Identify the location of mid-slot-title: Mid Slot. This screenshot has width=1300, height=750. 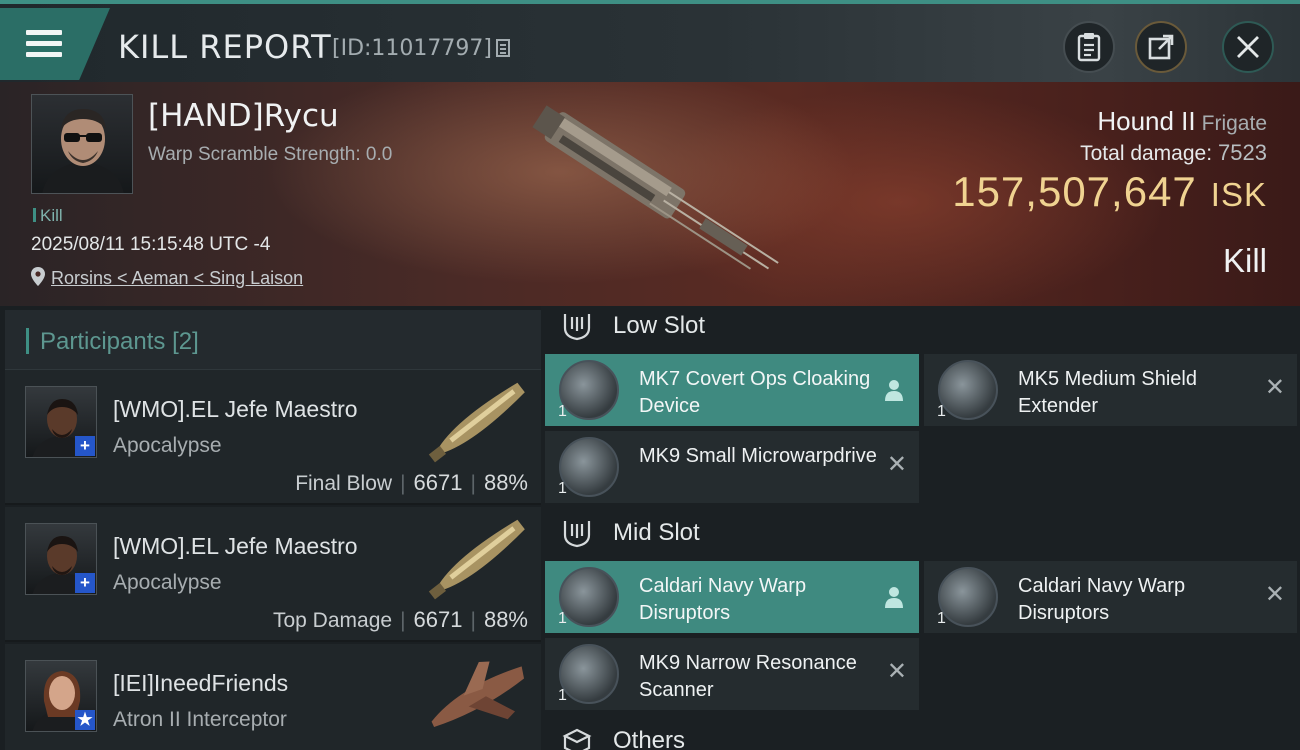
(656, 532).